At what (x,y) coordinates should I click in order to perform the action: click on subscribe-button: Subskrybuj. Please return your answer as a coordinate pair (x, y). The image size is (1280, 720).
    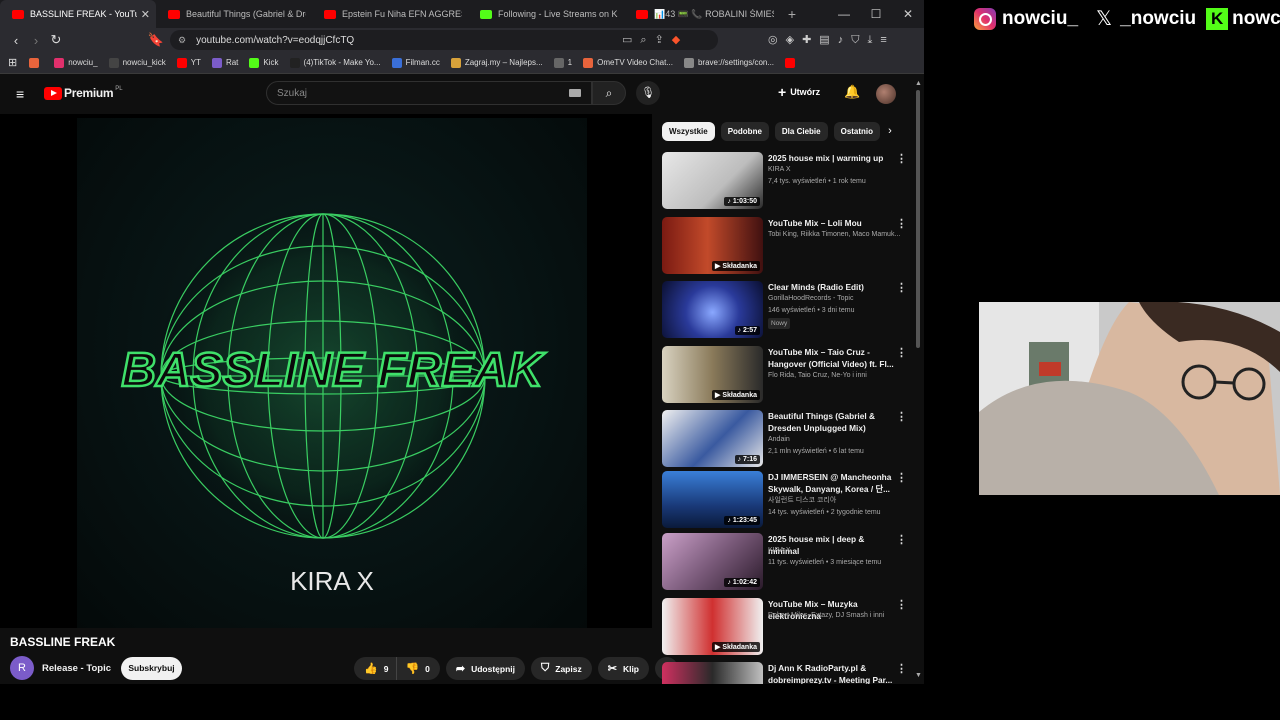
    Looking at the image, I should click on (151, 668).